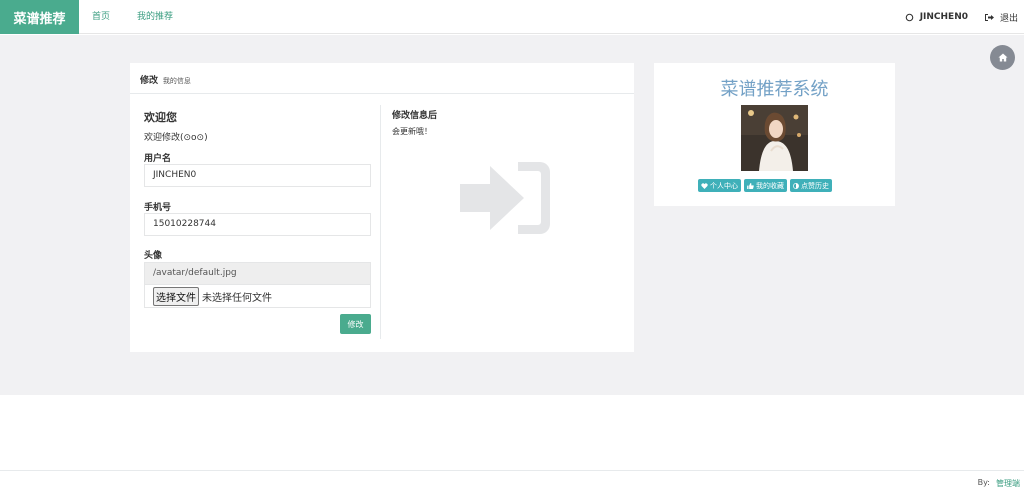  I want to click on username-field: JINCHEN0, so click(257, 175).